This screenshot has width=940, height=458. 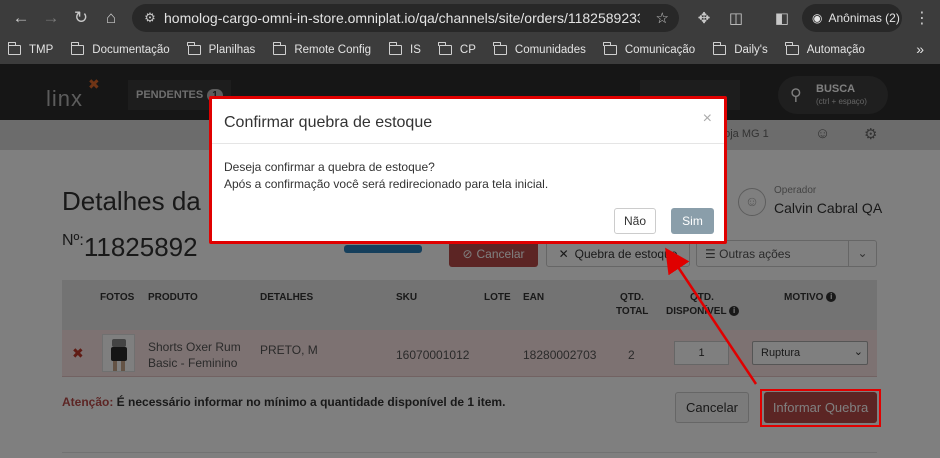 What do you see at coordinates (740, 49) in the screenshot?
I see `bookmark-item: Daily's` at bounding box center [740, 49].